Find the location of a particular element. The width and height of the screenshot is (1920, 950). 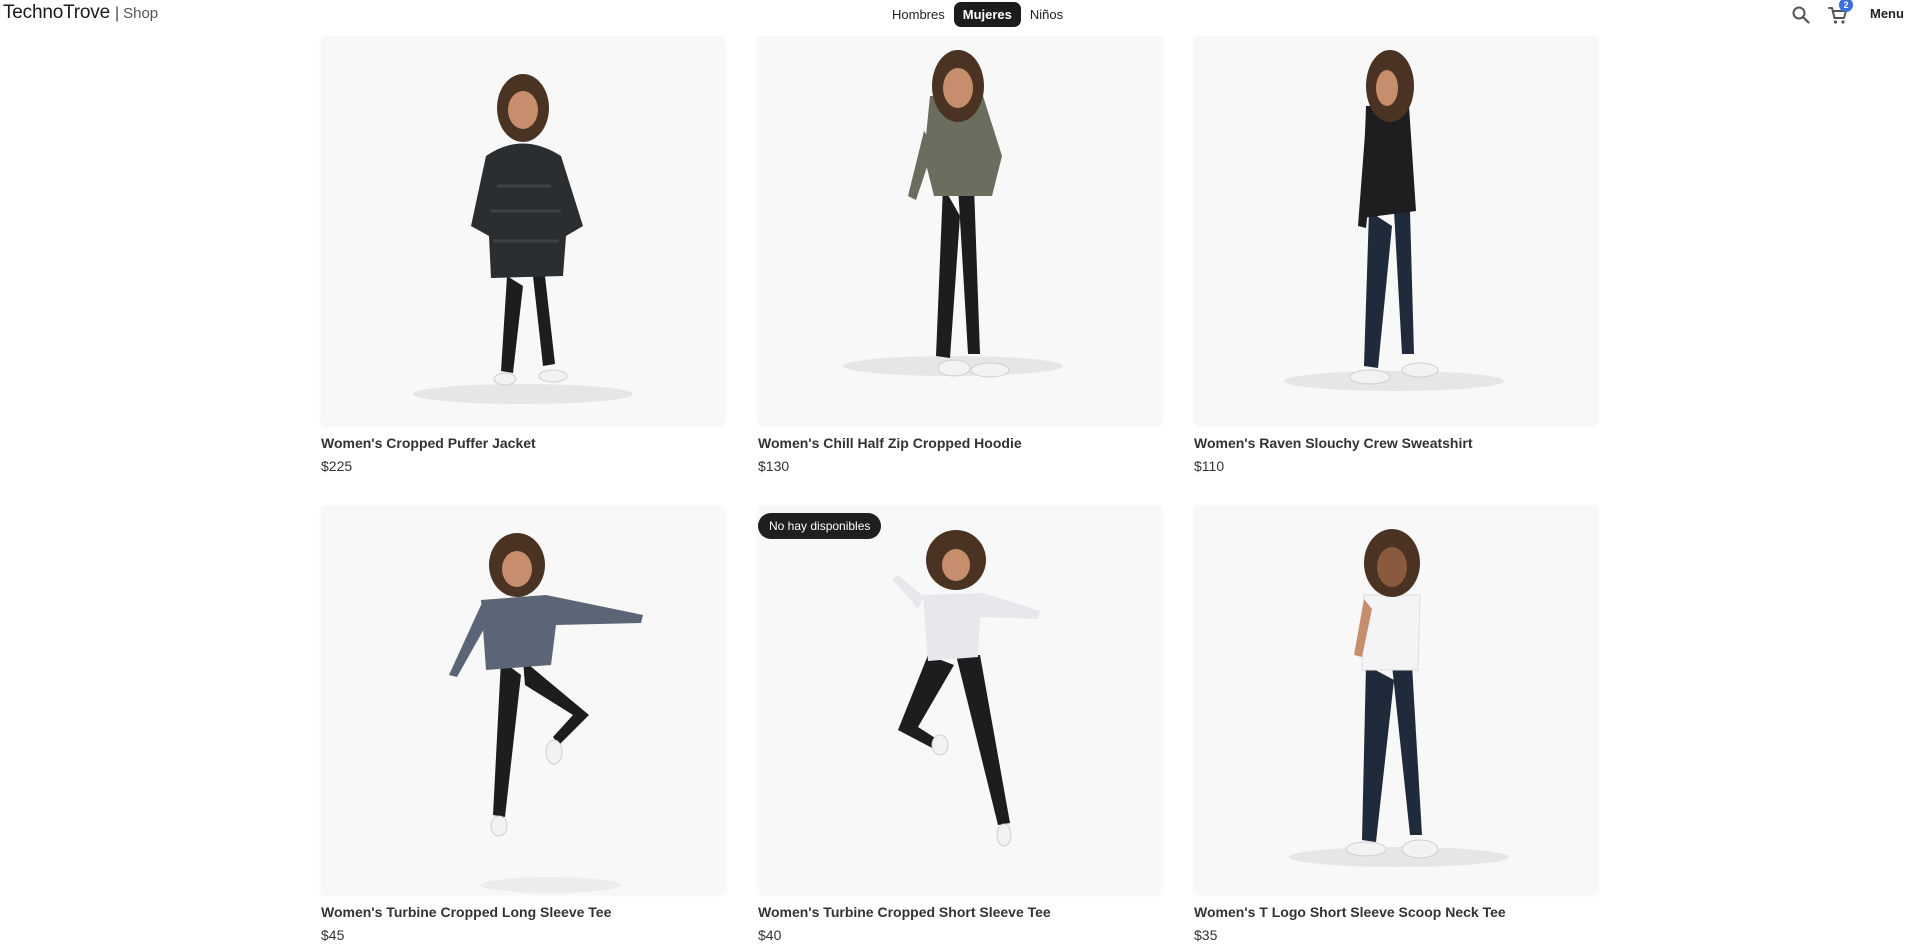

cart-count-badge: 2 is located at coordinates (1846, 6).